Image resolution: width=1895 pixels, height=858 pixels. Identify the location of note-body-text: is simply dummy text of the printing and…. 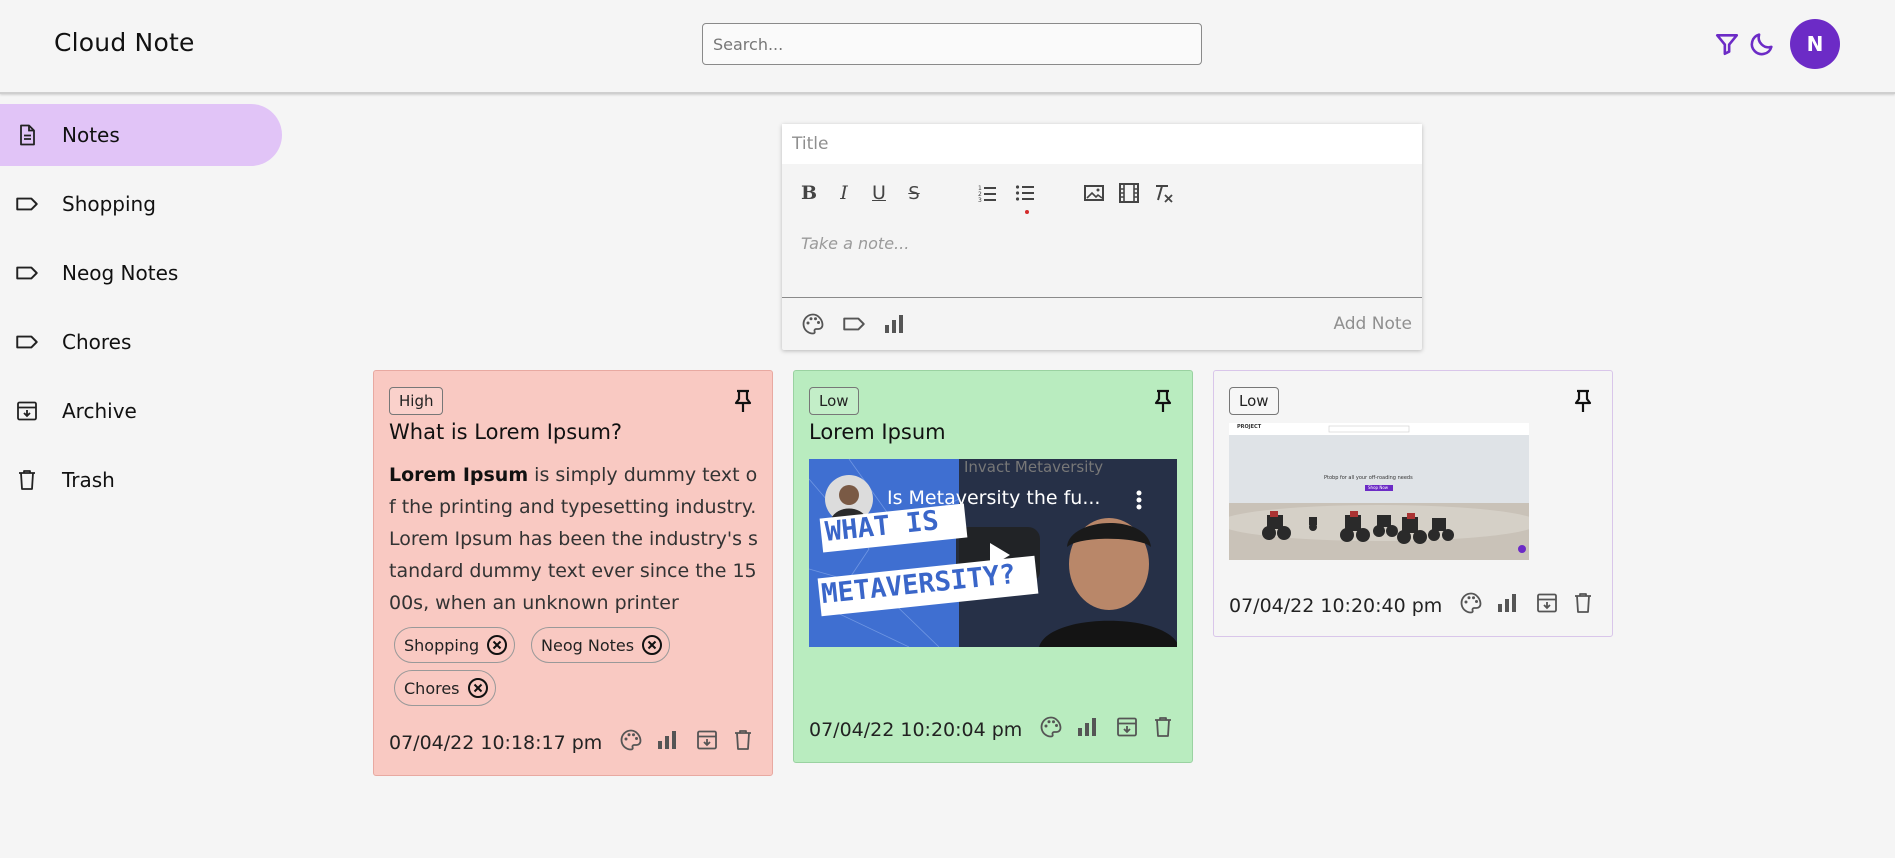
(573, 539).